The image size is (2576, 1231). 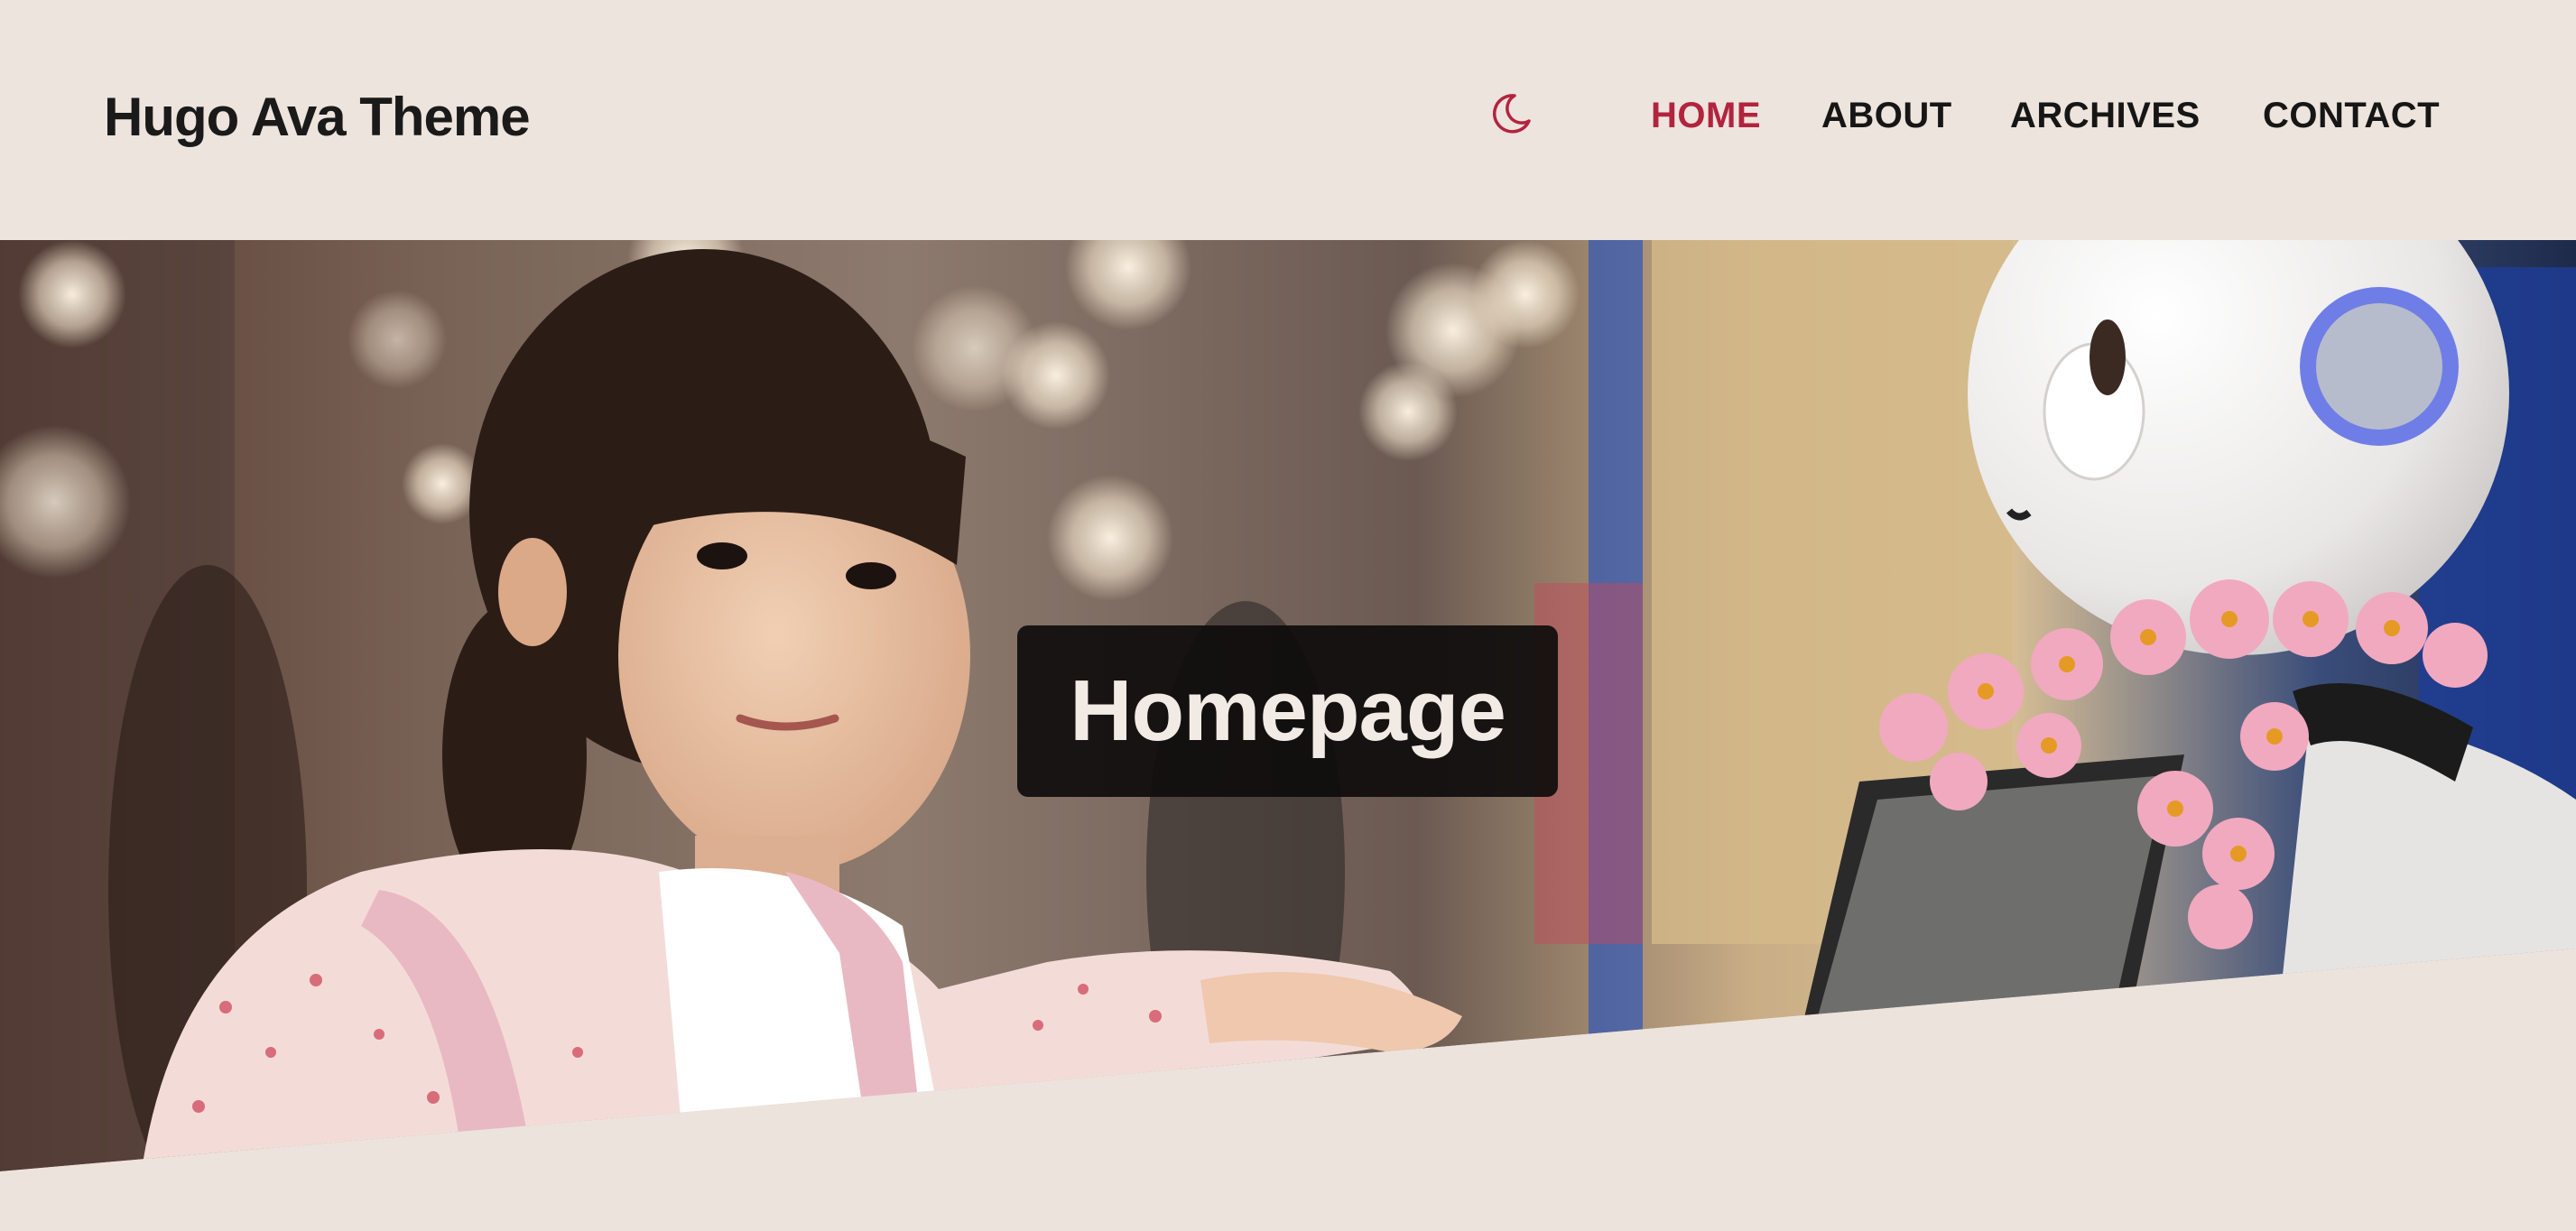 What do you see at coordinates (2351, 115) in the screenshot?
I see `nav-contact: CONTACT` at bounding box center [2351, 115].